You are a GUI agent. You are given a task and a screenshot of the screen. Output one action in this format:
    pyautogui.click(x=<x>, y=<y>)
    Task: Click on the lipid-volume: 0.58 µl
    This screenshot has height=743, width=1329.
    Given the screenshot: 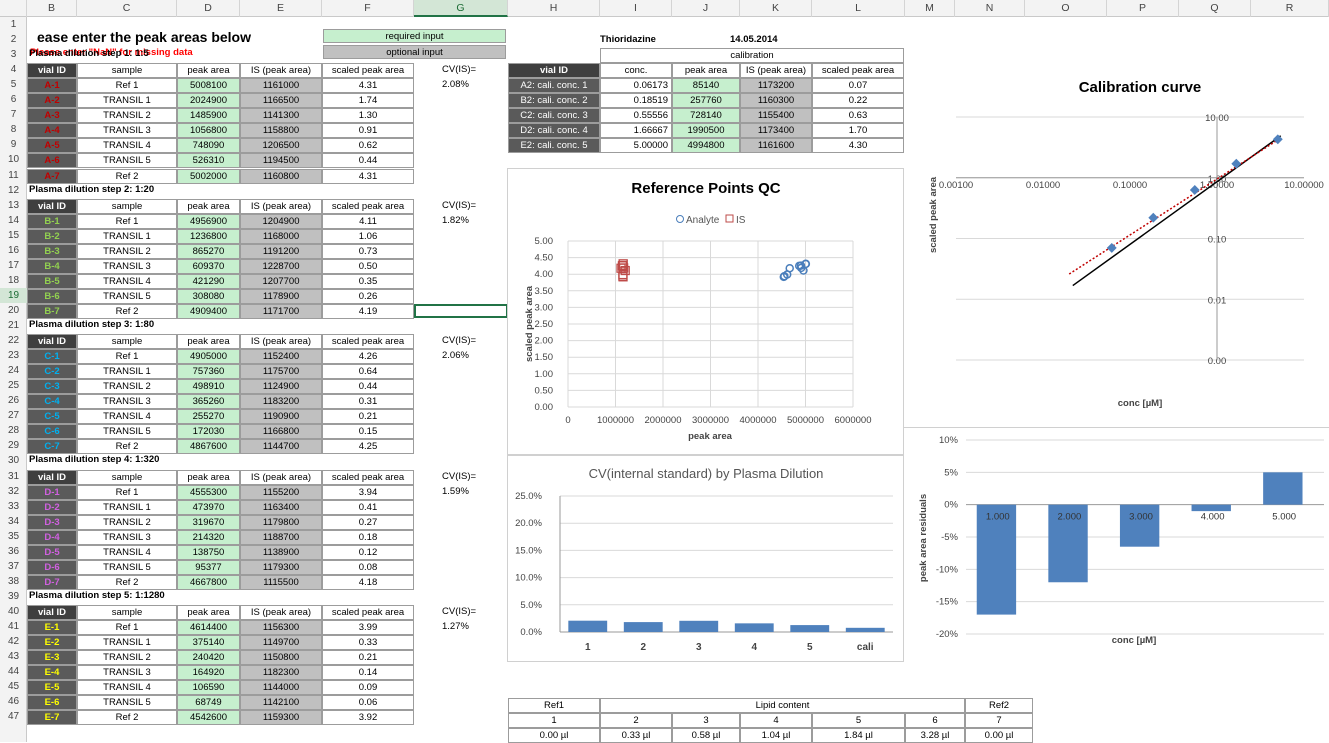 What is the action you would take?
    pyautogui.click(x=706, y=735)
    